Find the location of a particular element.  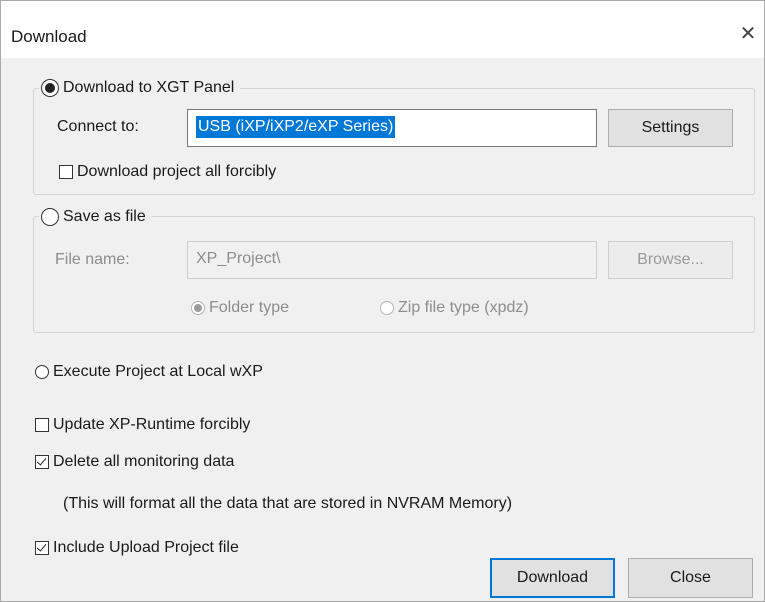

connect-to-value: USB (iXP/iXP2/eXP Series) is located at coordinates (296, 127).